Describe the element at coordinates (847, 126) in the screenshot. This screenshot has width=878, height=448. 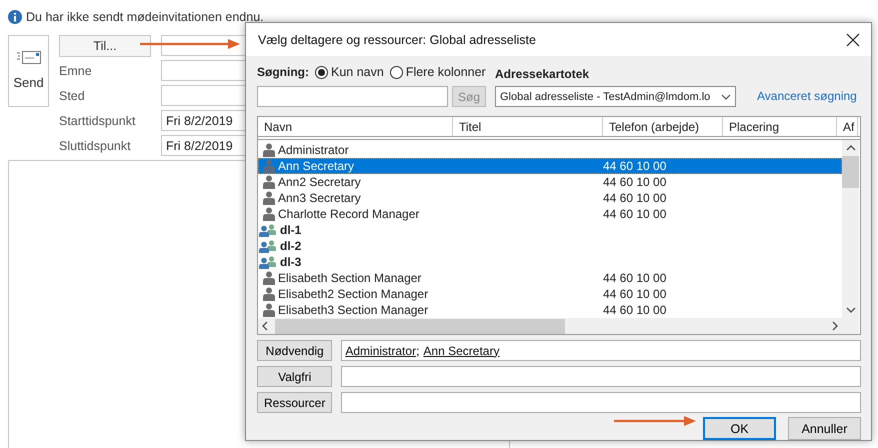
I see `column-header: Af` at that location.